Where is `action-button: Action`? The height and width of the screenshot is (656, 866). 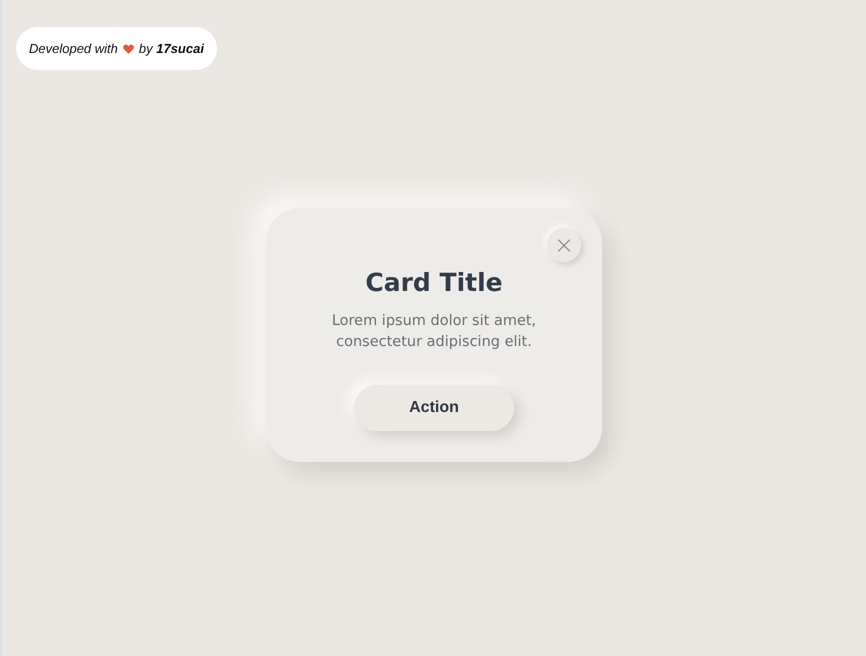
action-button: Action is located at coordinates (434, 408).